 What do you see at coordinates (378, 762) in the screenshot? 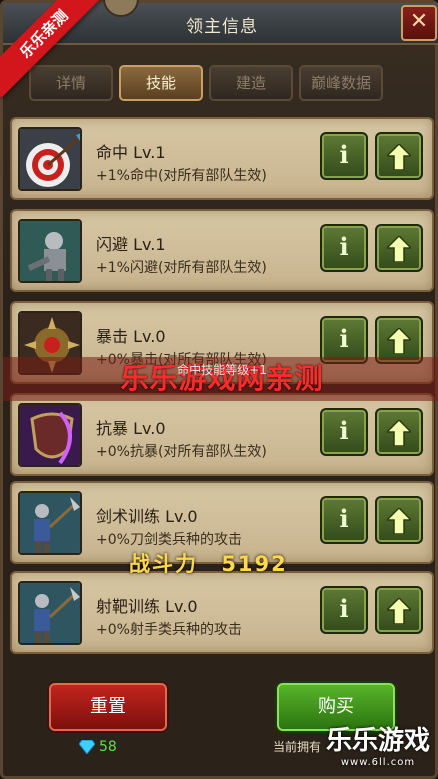
I see `logo-site: www.6ll.com` at bounding box center [378, 762].